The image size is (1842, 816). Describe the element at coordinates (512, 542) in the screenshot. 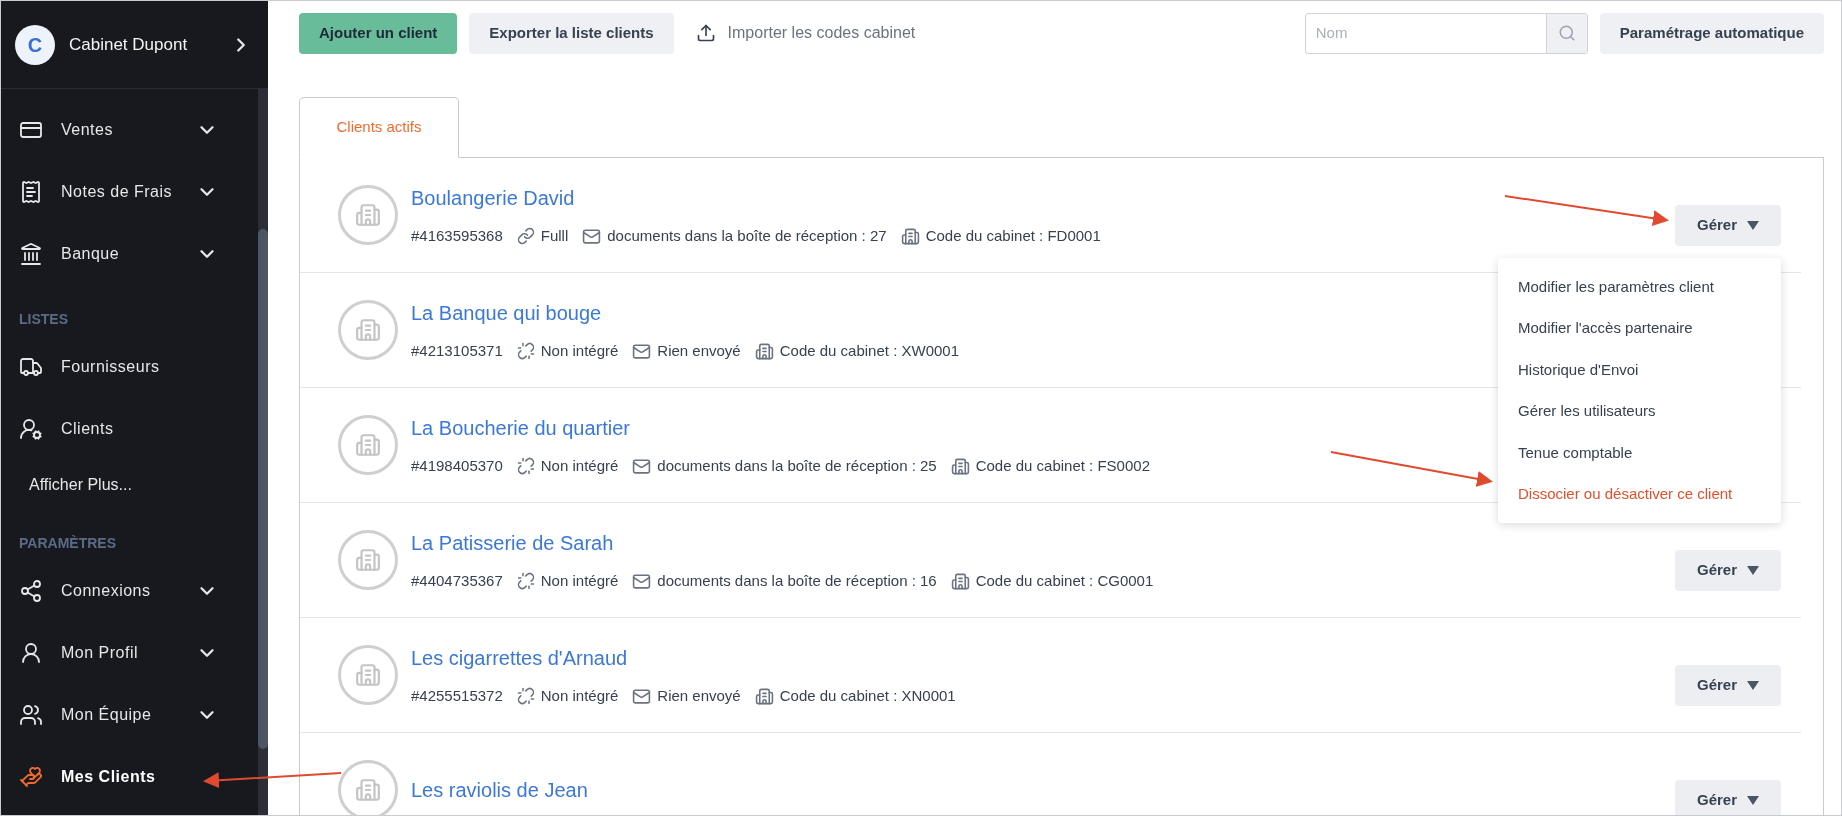

I see `client-name-link: La Patisserie de Sarah` at that location.